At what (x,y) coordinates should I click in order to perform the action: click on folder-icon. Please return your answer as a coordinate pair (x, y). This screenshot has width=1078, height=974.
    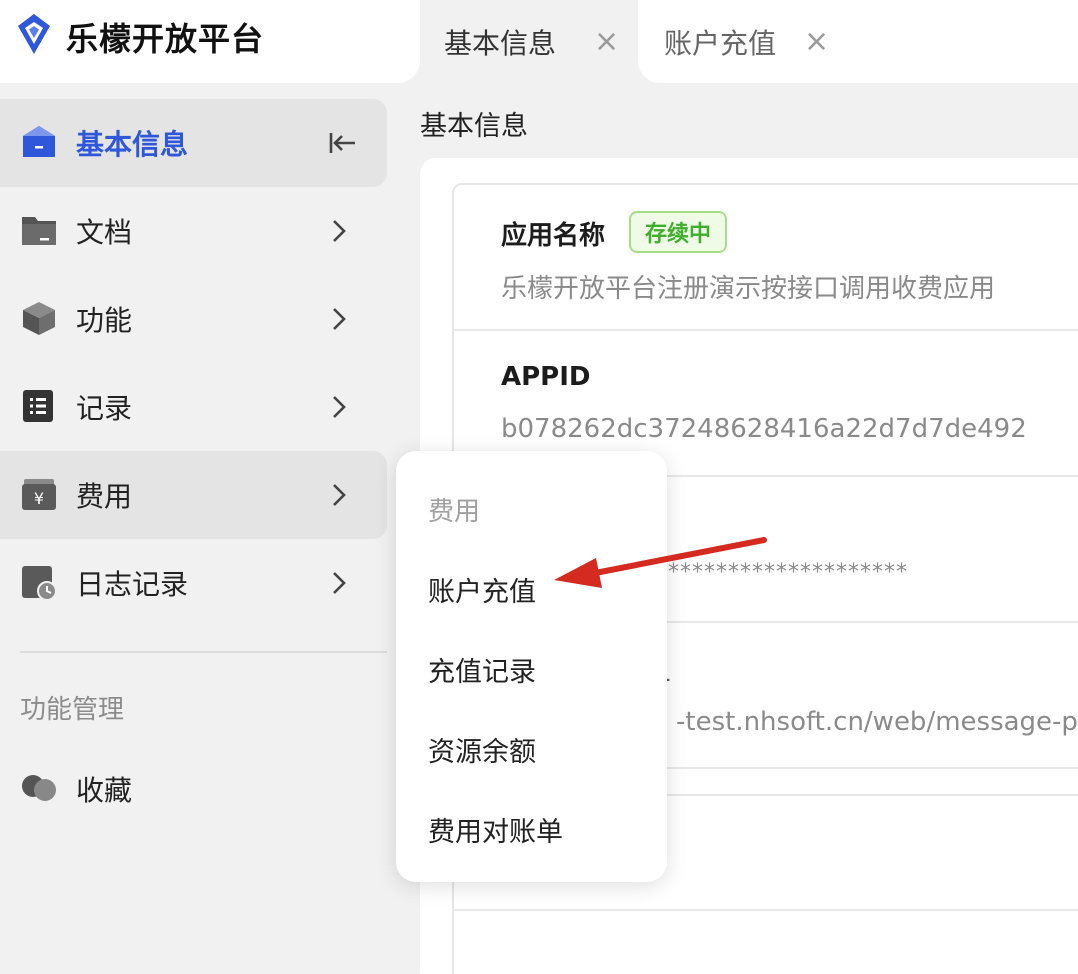
    Looking at the image, I should click on (39, 231).